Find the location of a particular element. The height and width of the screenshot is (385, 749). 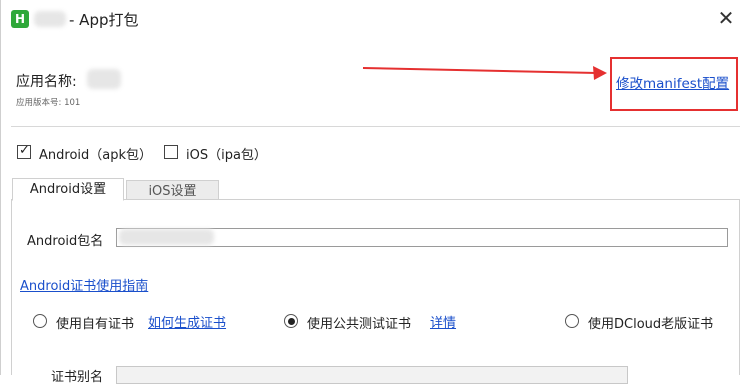

package-name-label: Android包名 is located at coordinates (65, 241).